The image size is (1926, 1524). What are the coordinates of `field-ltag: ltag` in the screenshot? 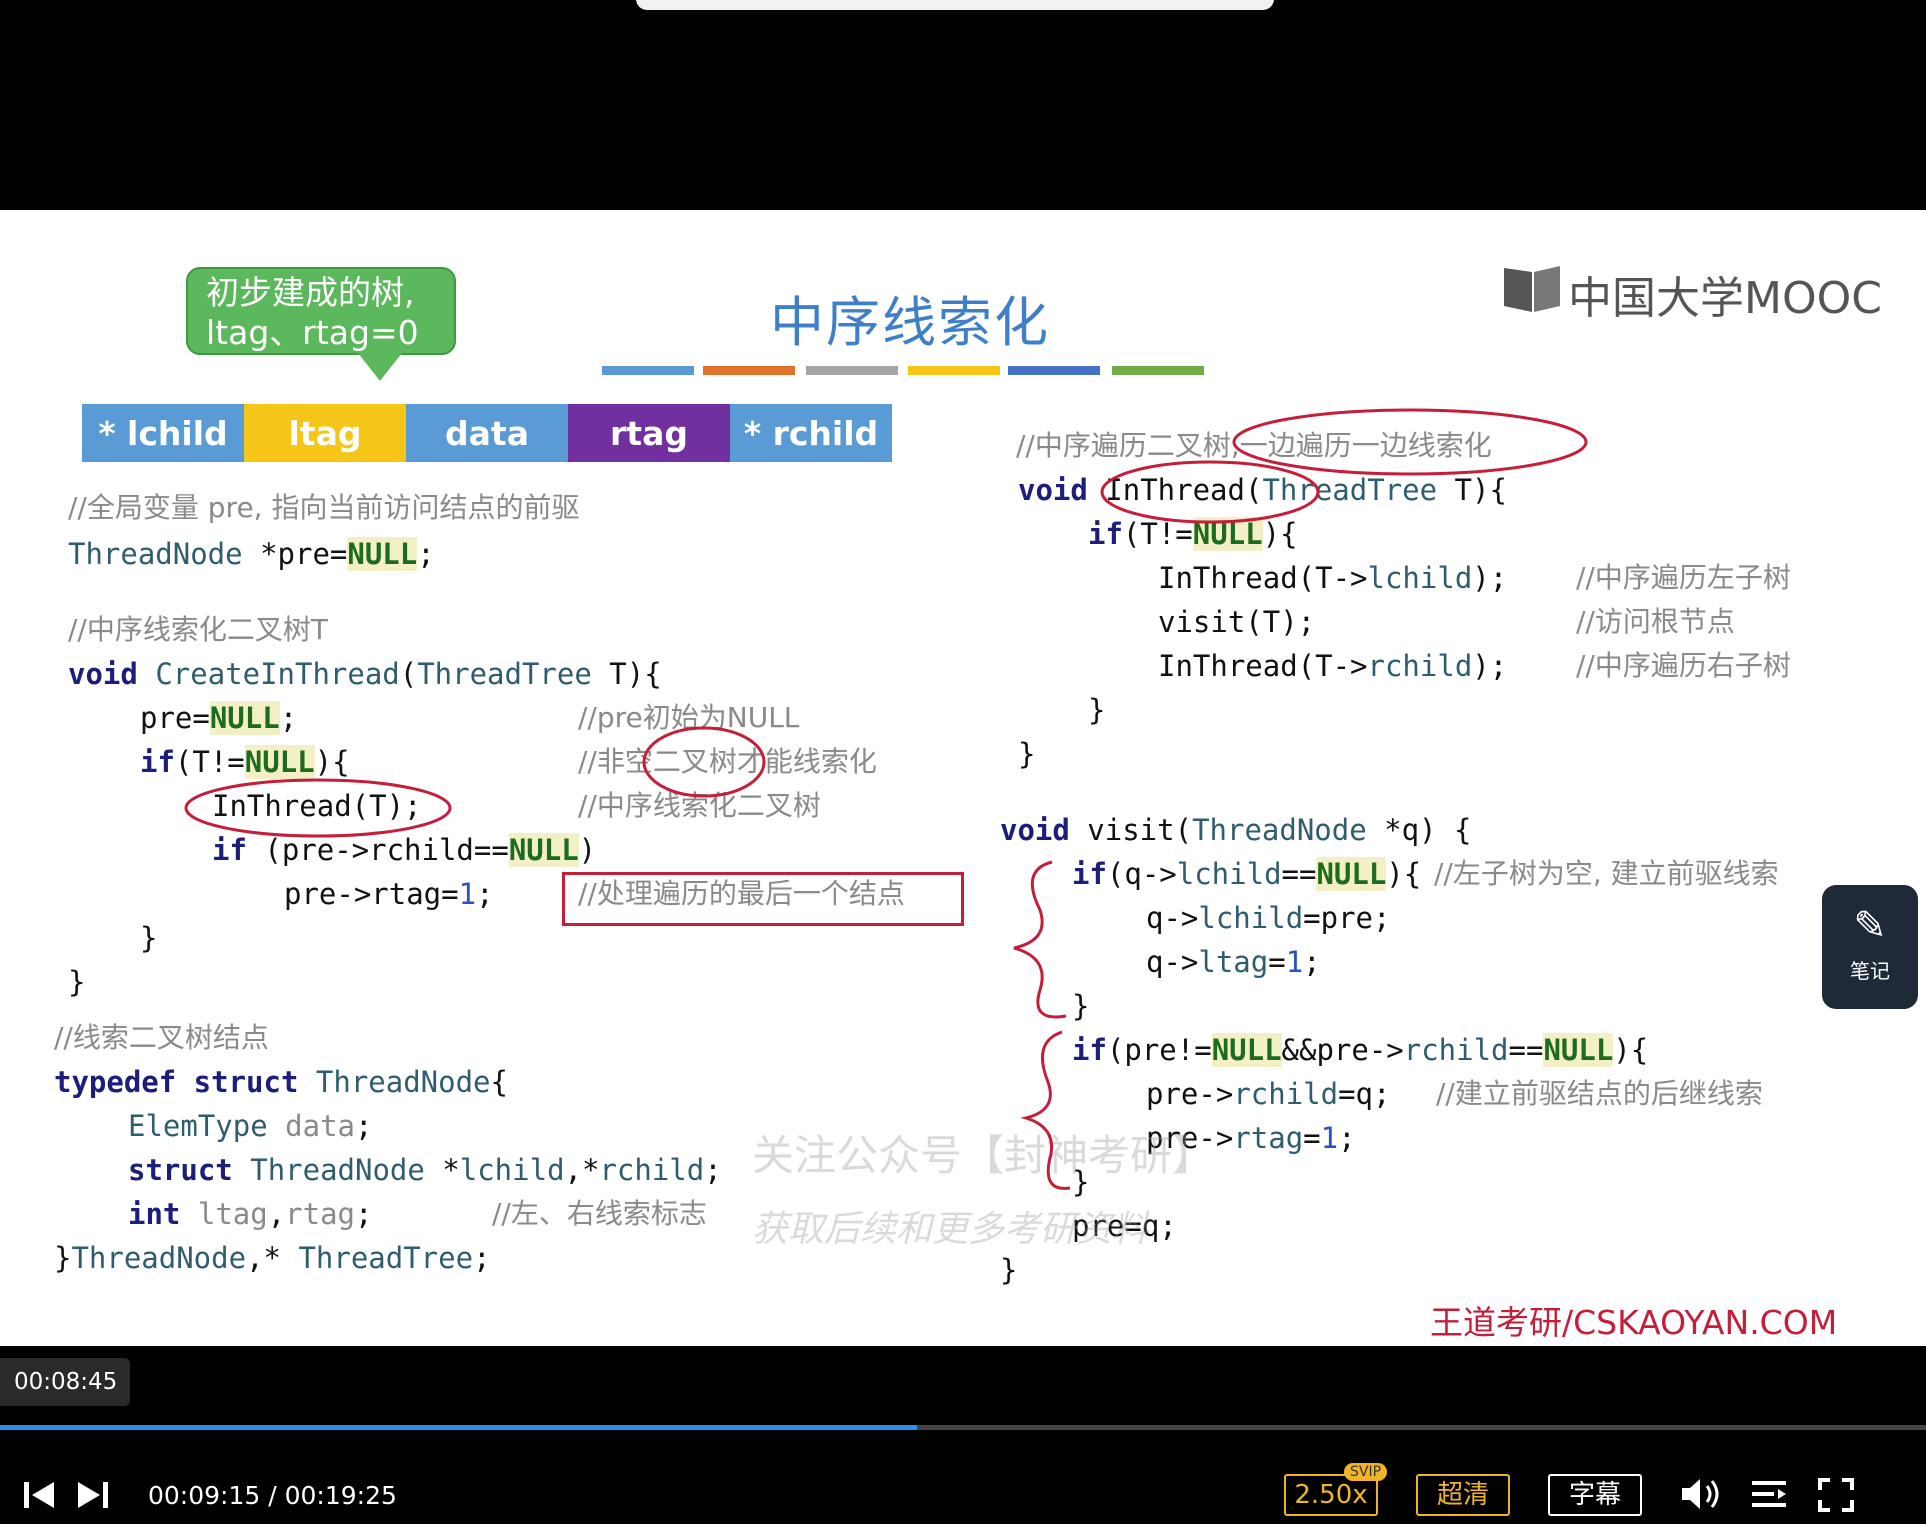 It's located at (325, 433).